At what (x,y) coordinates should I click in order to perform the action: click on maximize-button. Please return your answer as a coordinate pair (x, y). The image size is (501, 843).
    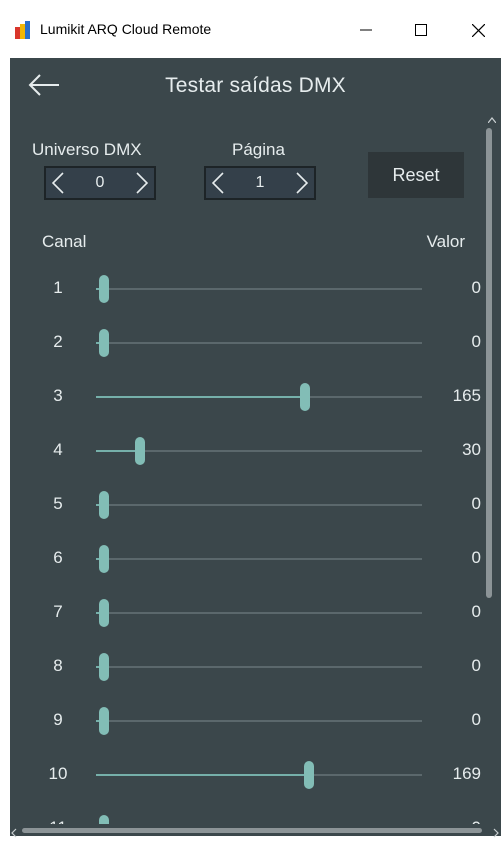
    Looking at the image, I should click on (421, 30).